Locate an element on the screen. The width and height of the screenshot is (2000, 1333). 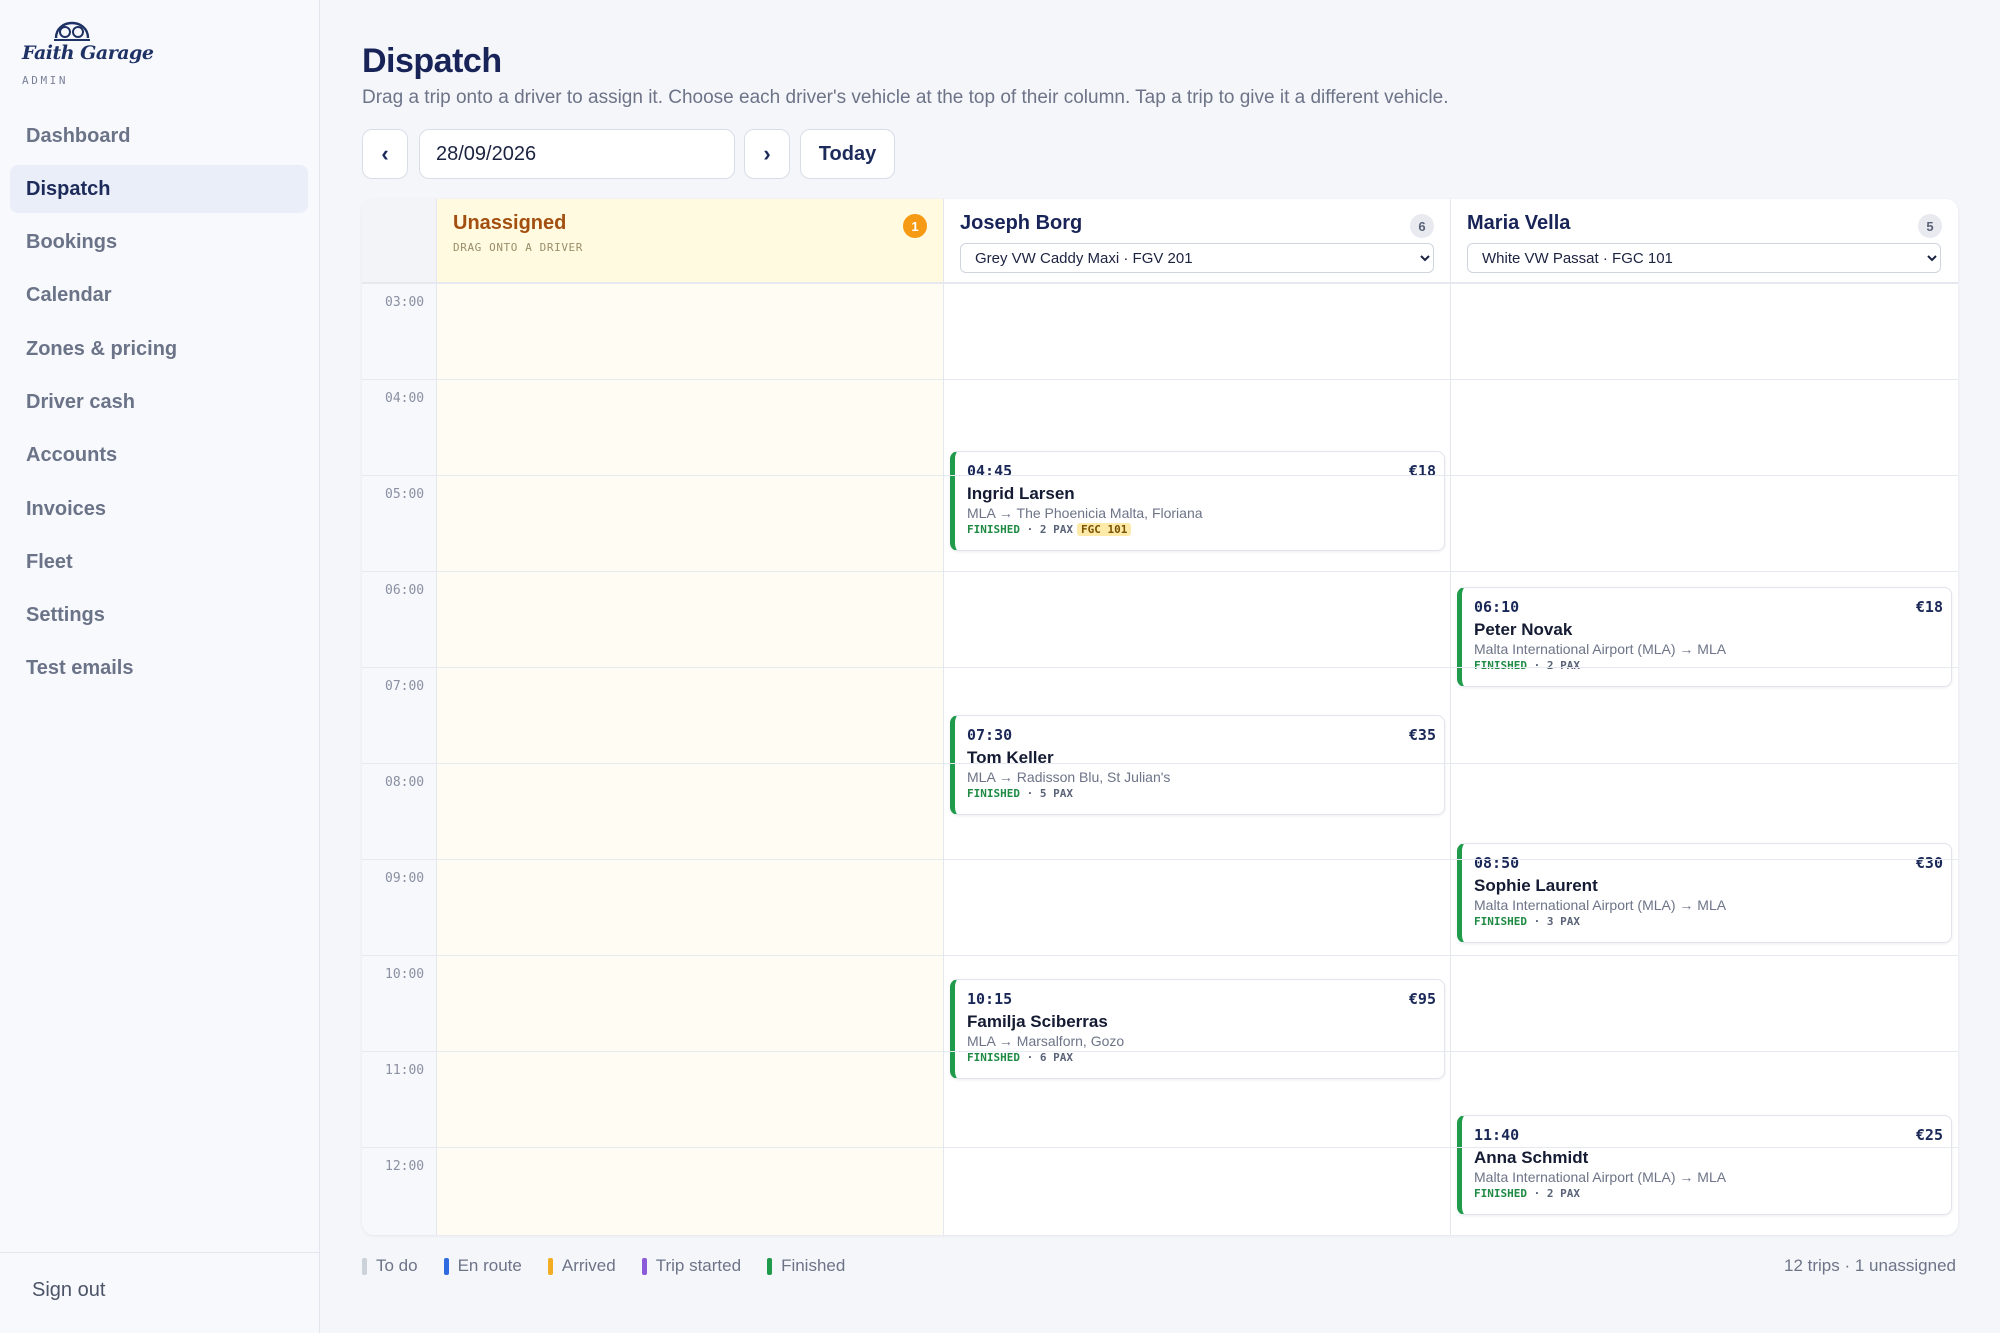
trip-meta: FINISHED · 2 PAX is located at coordinates (1527, 1193).